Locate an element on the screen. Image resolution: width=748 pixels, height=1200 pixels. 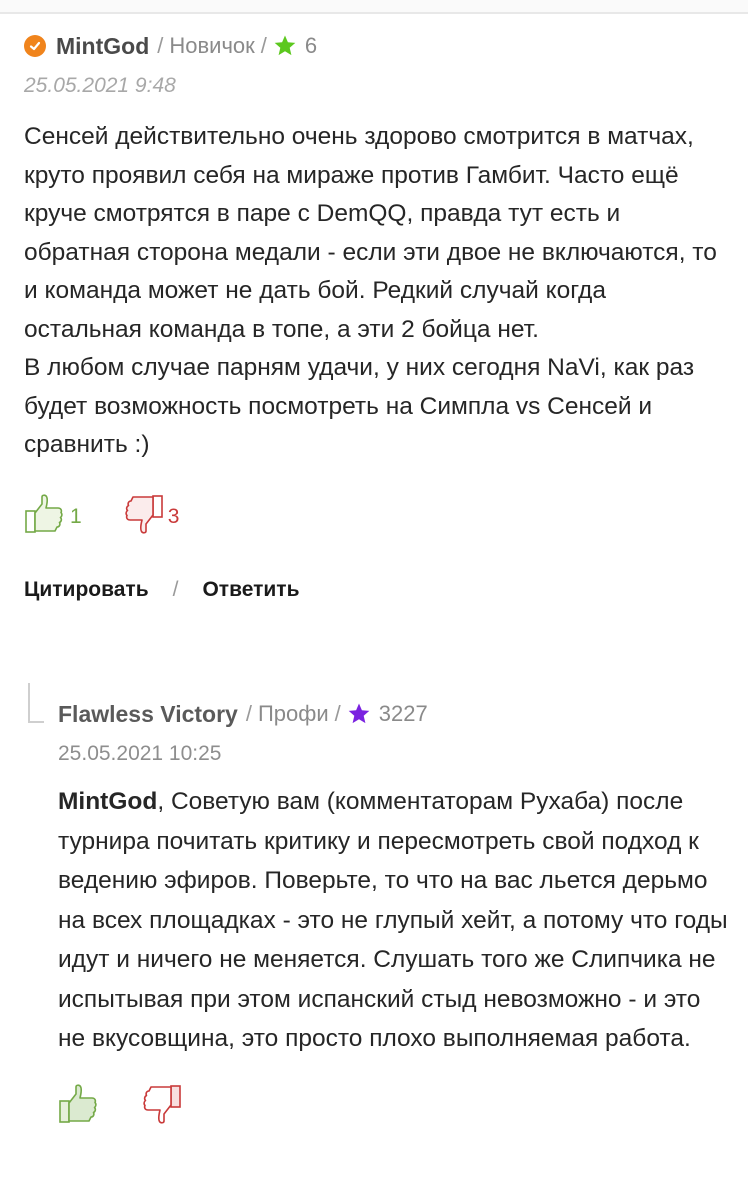
comment-2-header: Flawless Victory / Профи / 3227 is located at coordinates (393, 714).